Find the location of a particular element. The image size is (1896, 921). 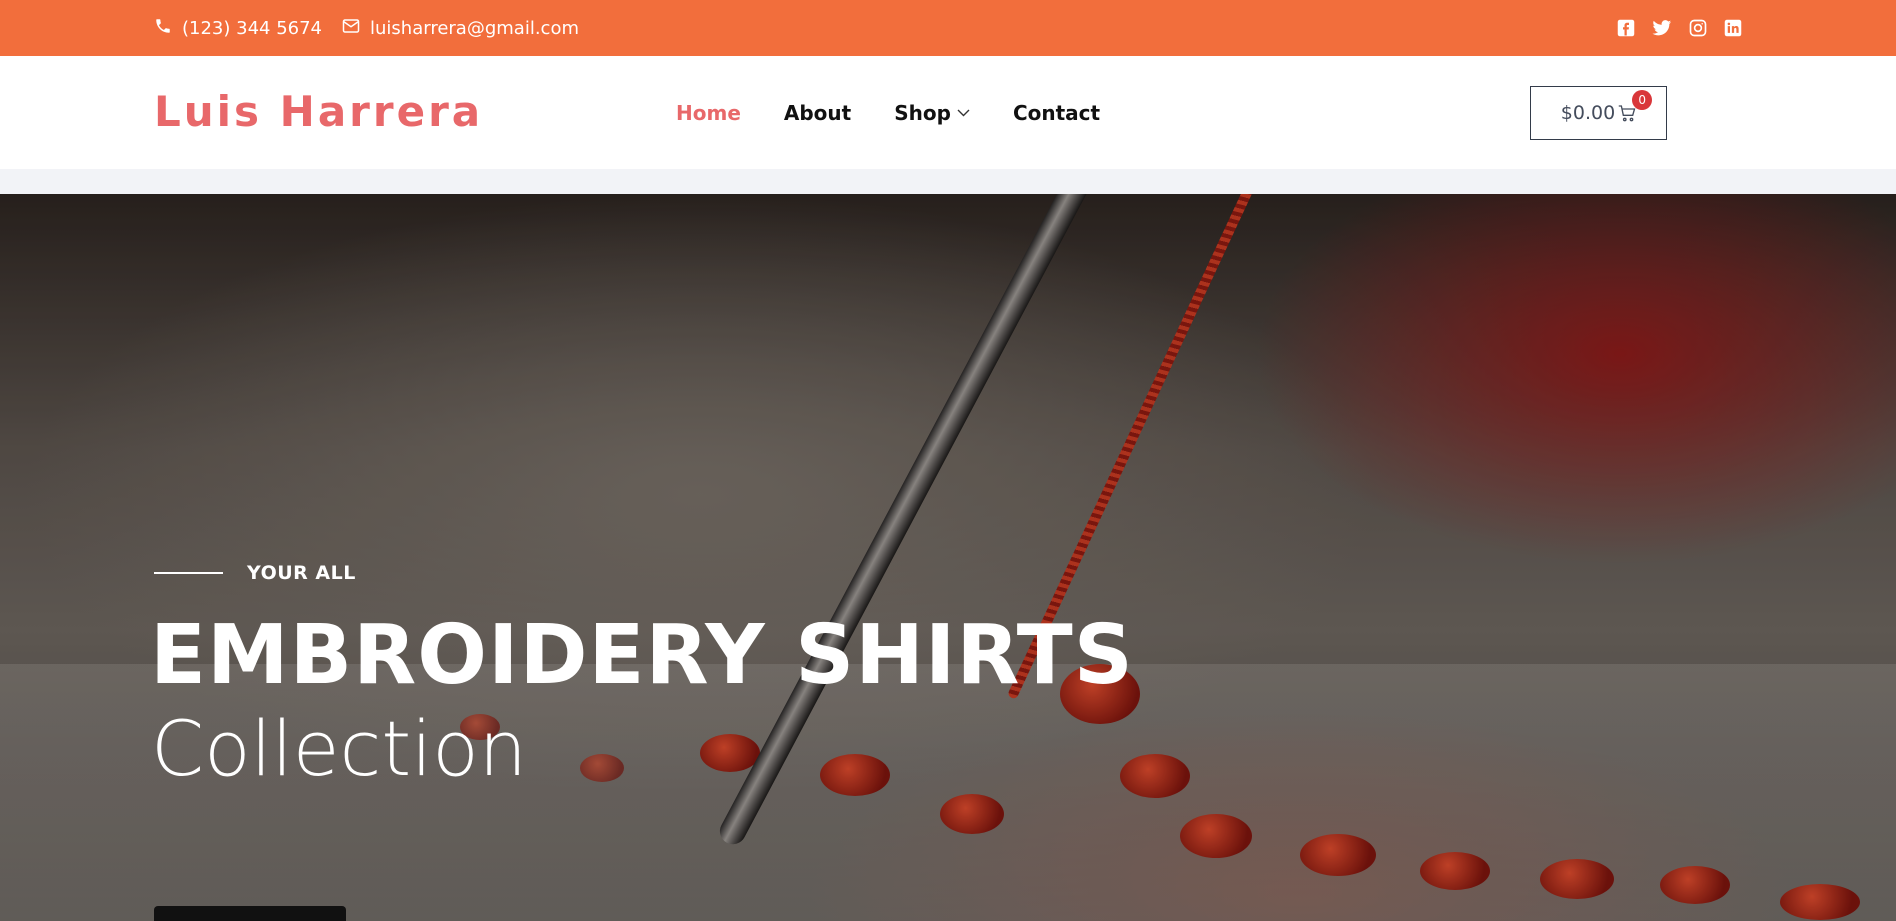

phone-contact: (123) 344 5674 is located at coordinates (238, 28).